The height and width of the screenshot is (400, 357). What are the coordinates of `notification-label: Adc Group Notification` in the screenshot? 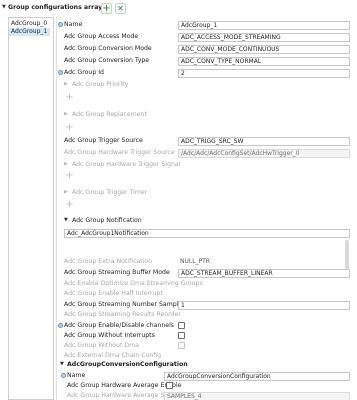 It's located at (107, 220).